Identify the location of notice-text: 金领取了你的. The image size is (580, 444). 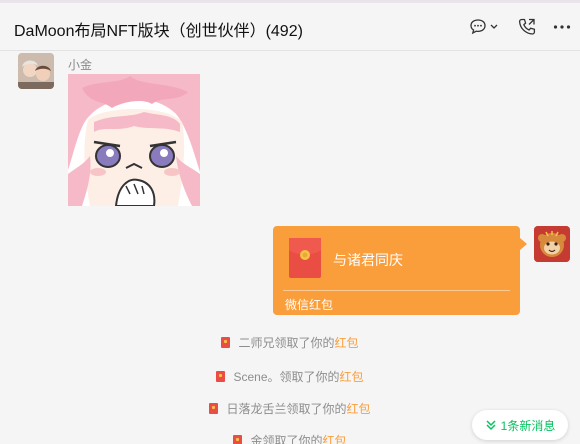
(286, 439).